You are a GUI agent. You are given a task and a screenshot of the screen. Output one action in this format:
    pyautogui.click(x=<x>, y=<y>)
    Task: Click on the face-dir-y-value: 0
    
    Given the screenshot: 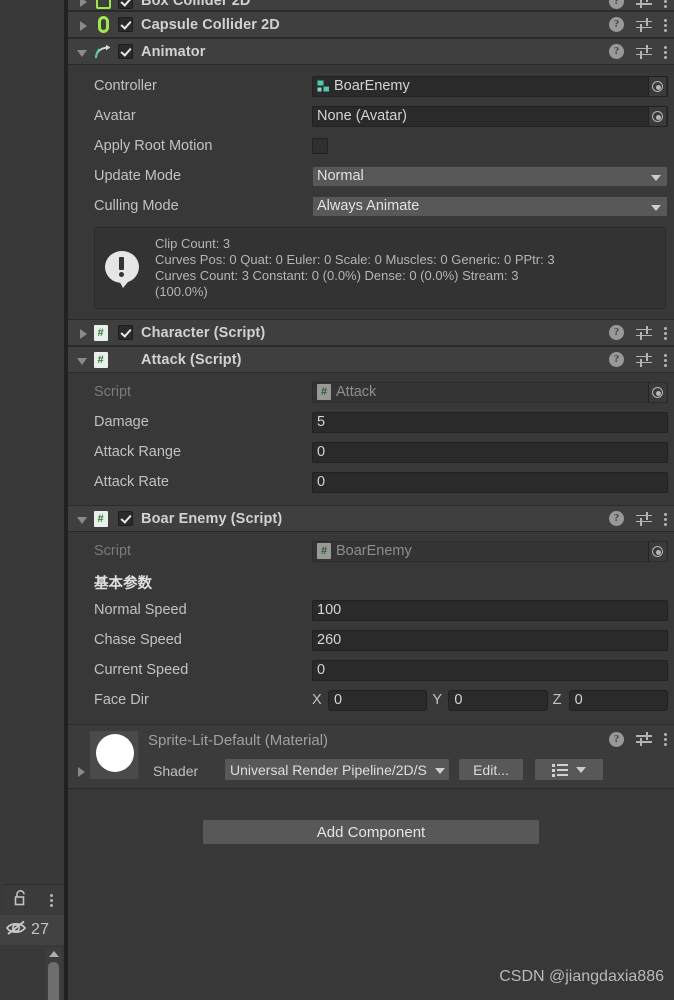 What is the action you would take?
    pyautogui.click(x=458, y=700)
    